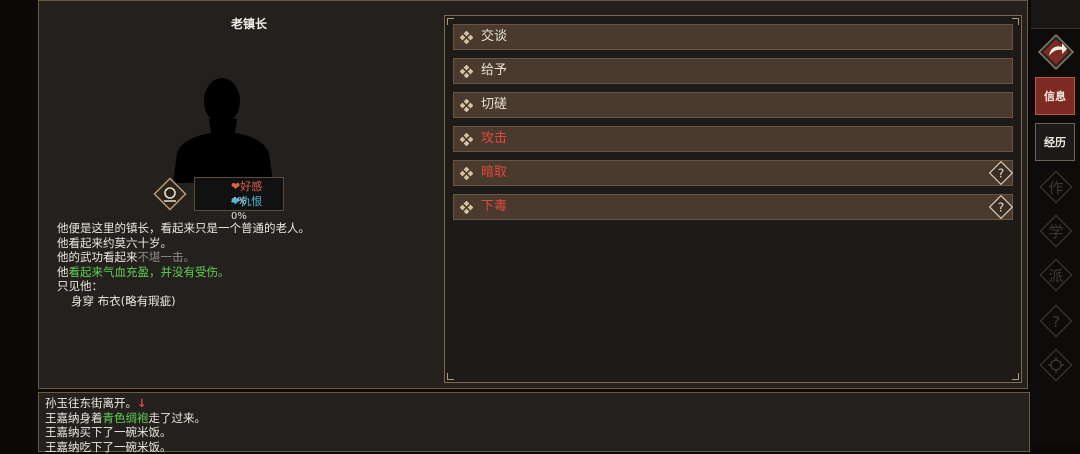 The image size is (1080, 454). Describe the element at coordinates (1055, 142) in the screenshot. I see `tab-history: 经历` at that location.